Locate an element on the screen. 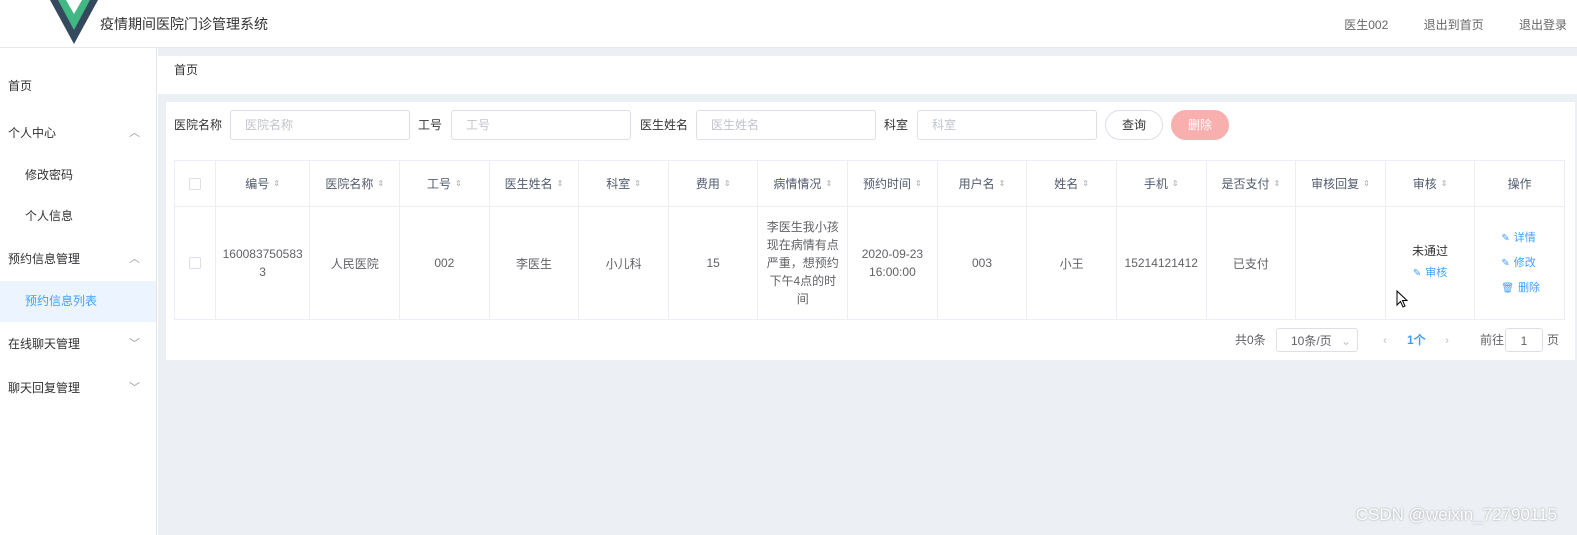 The image size is (1577, 535). cell-id: 1600837505833 is located at coordinates (263, 263).